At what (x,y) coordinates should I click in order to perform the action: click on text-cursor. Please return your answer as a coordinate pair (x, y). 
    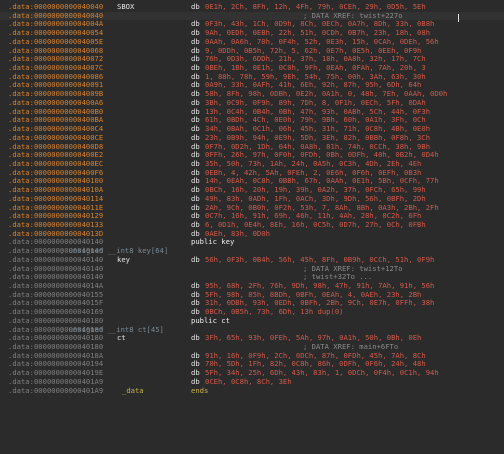
    Looking at the image, I should click on (458, 18).